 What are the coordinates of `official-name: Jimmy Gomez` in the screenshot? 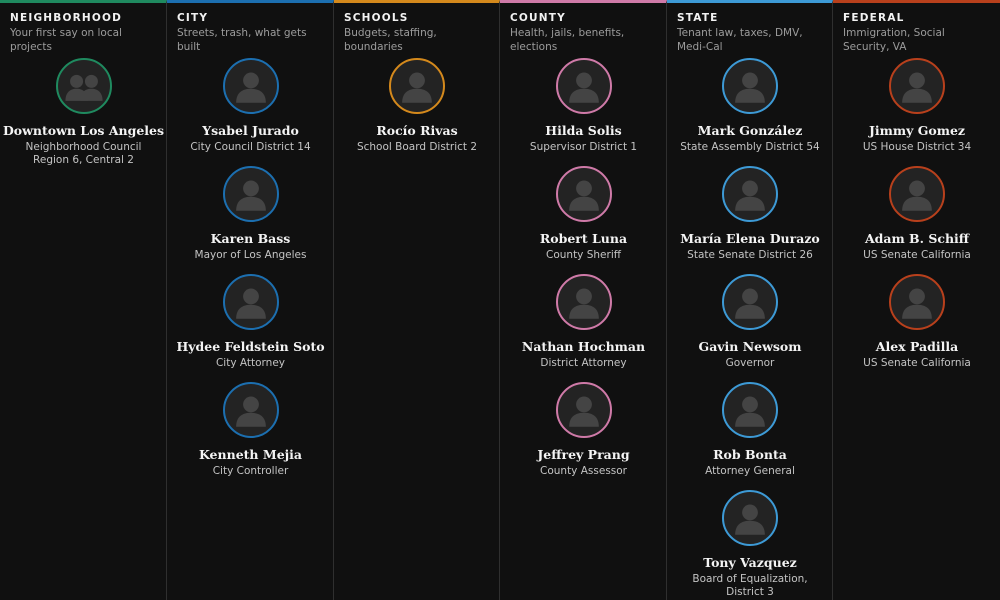 It's located at (917, 130).